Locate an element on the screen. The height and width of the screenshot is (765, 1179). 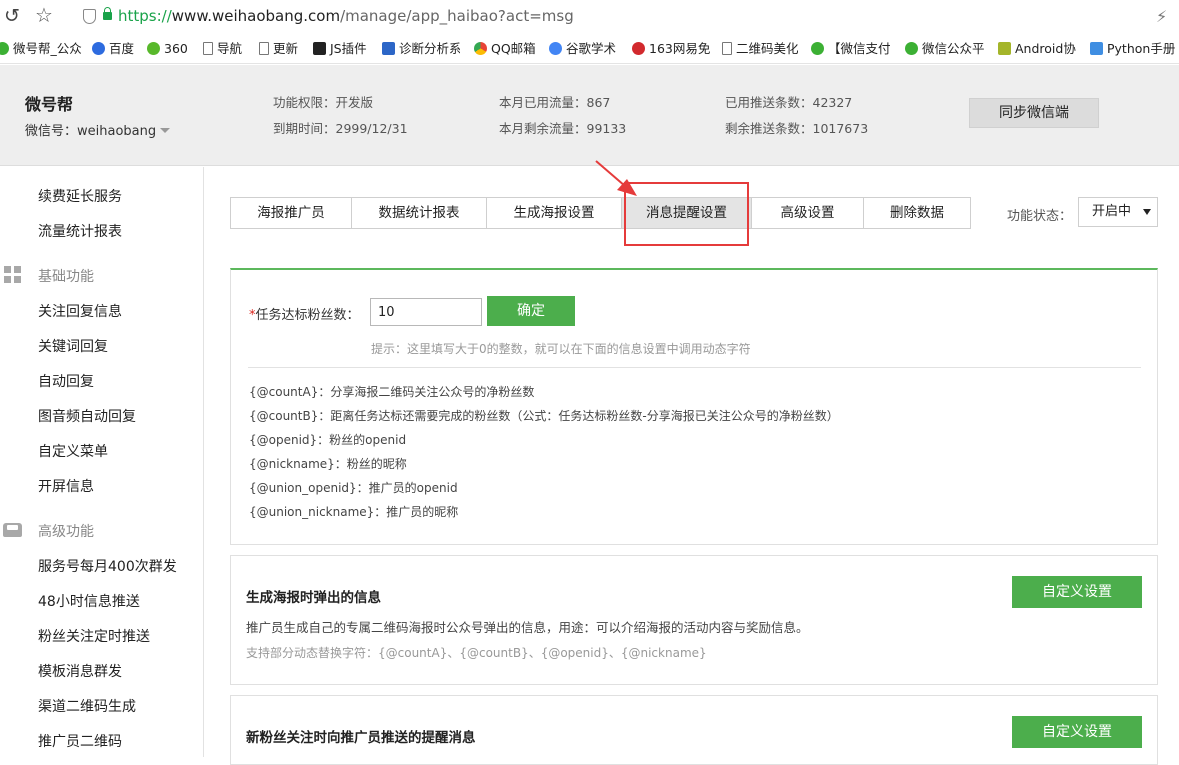
panel-title: 新粉丝关注时向推广员推送的提醒消息 is located at coordinates (361, 738).